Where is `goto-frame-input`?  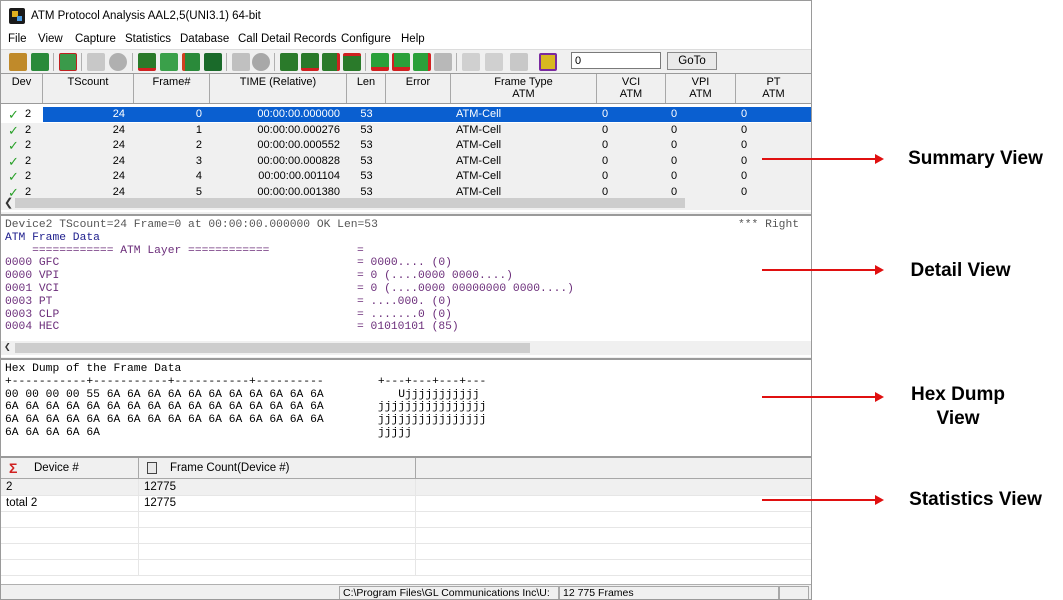 goto-frame-input is located at coordinates (616, 60).